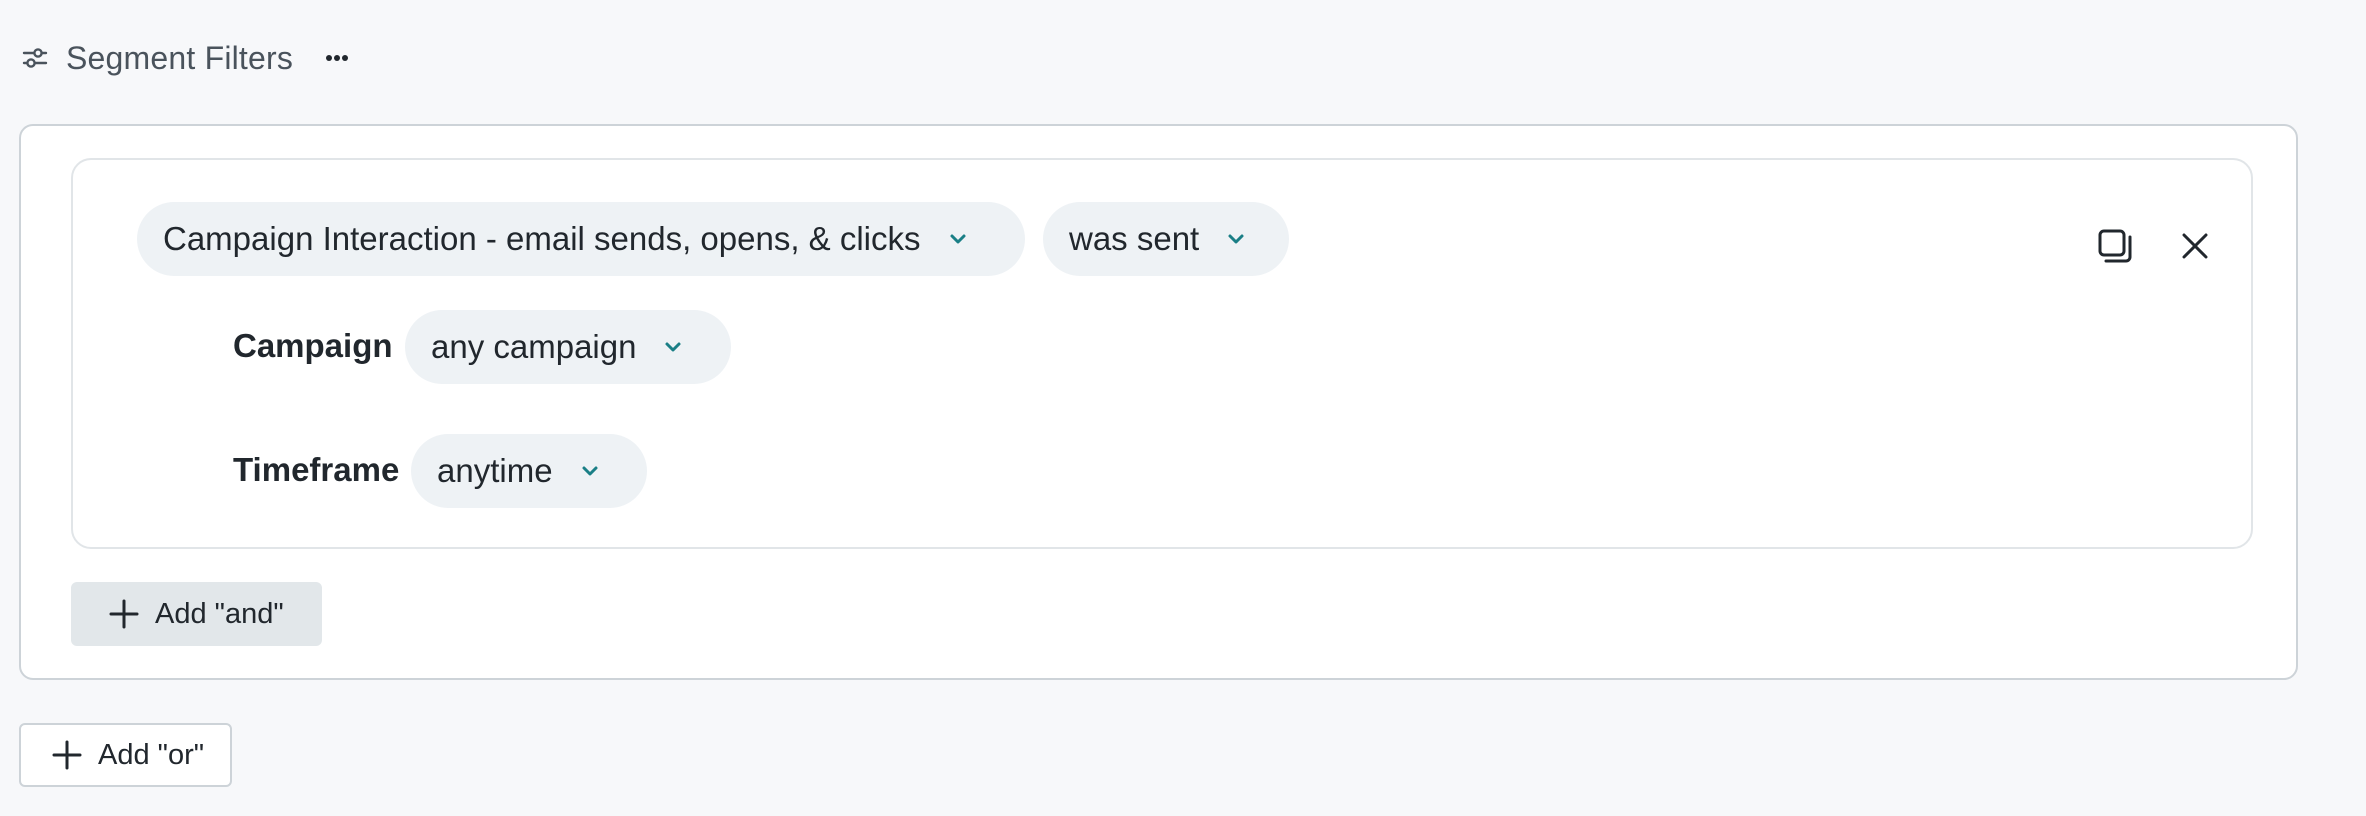 The width and height of the screenshot is (2366, 816). Describe the element at coordinates (316, 469) in the screenshot. I see `timeframe-label: Timeframe` at that location.